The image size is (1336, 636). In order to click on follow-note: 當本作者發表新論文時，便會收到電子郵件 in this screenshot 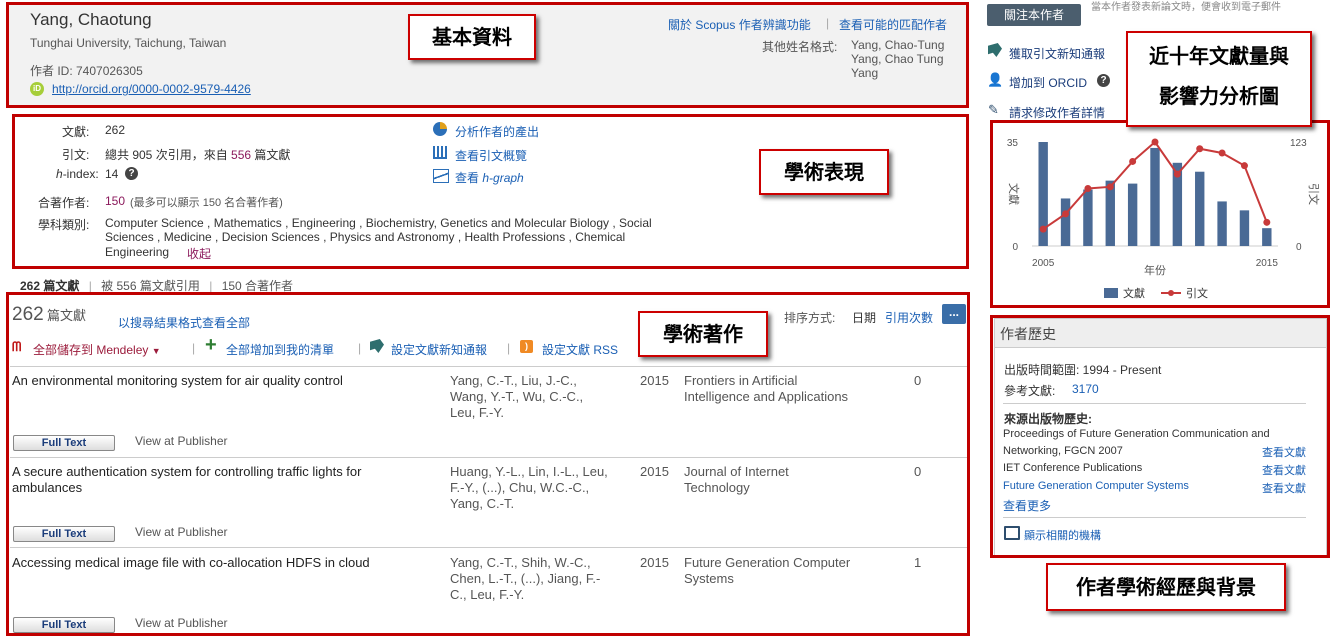, I will do `click(1186, 7)`.